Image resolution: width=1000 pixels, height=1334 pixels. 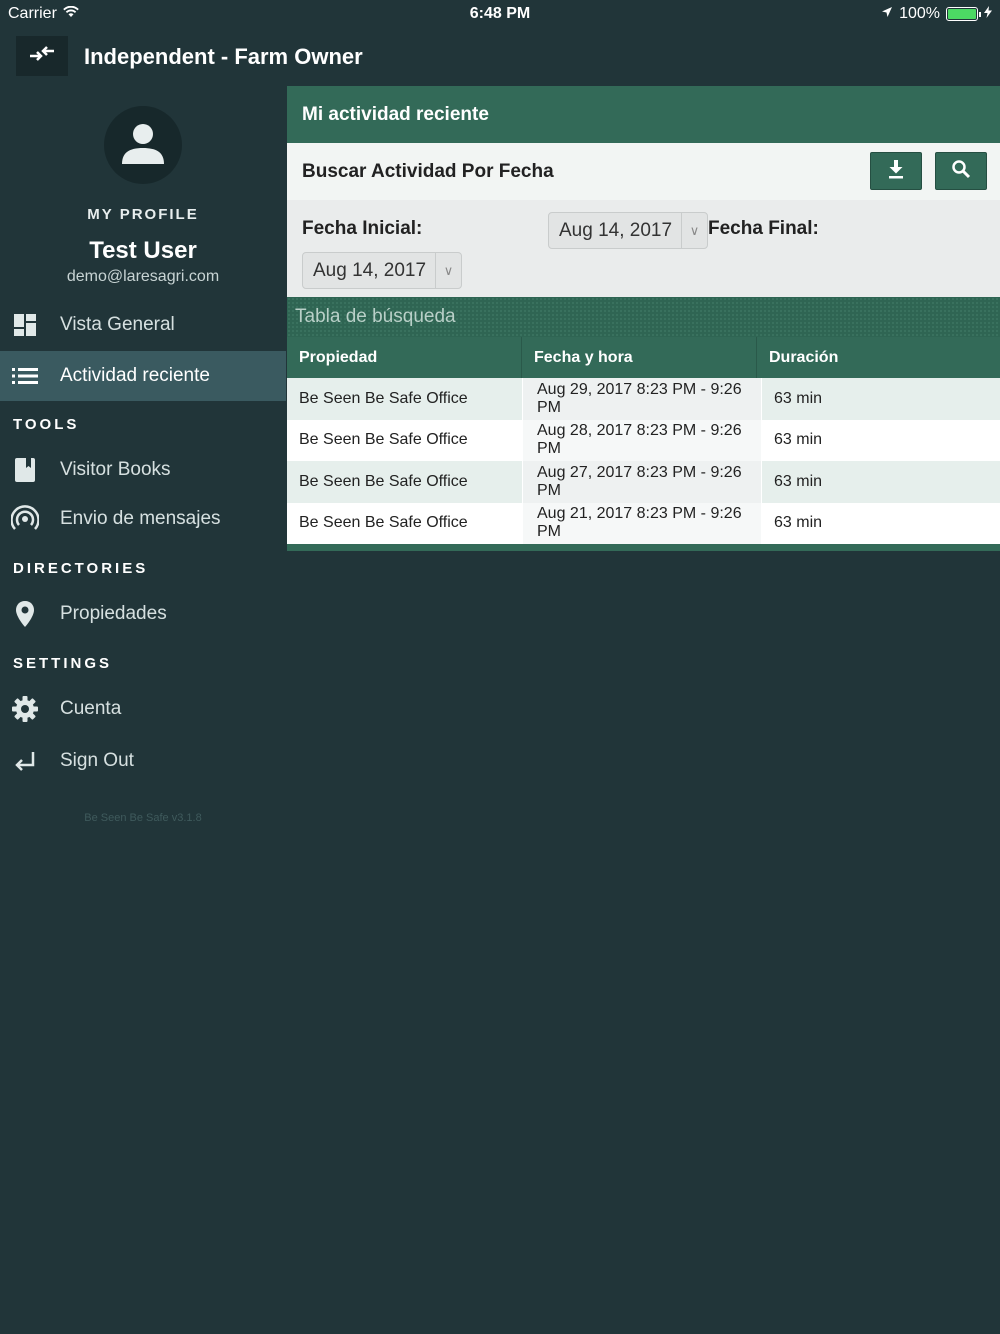 I want to click on sidebar-item-envio-mensajes: Envio de mensajes, so click(x=143, y=519).